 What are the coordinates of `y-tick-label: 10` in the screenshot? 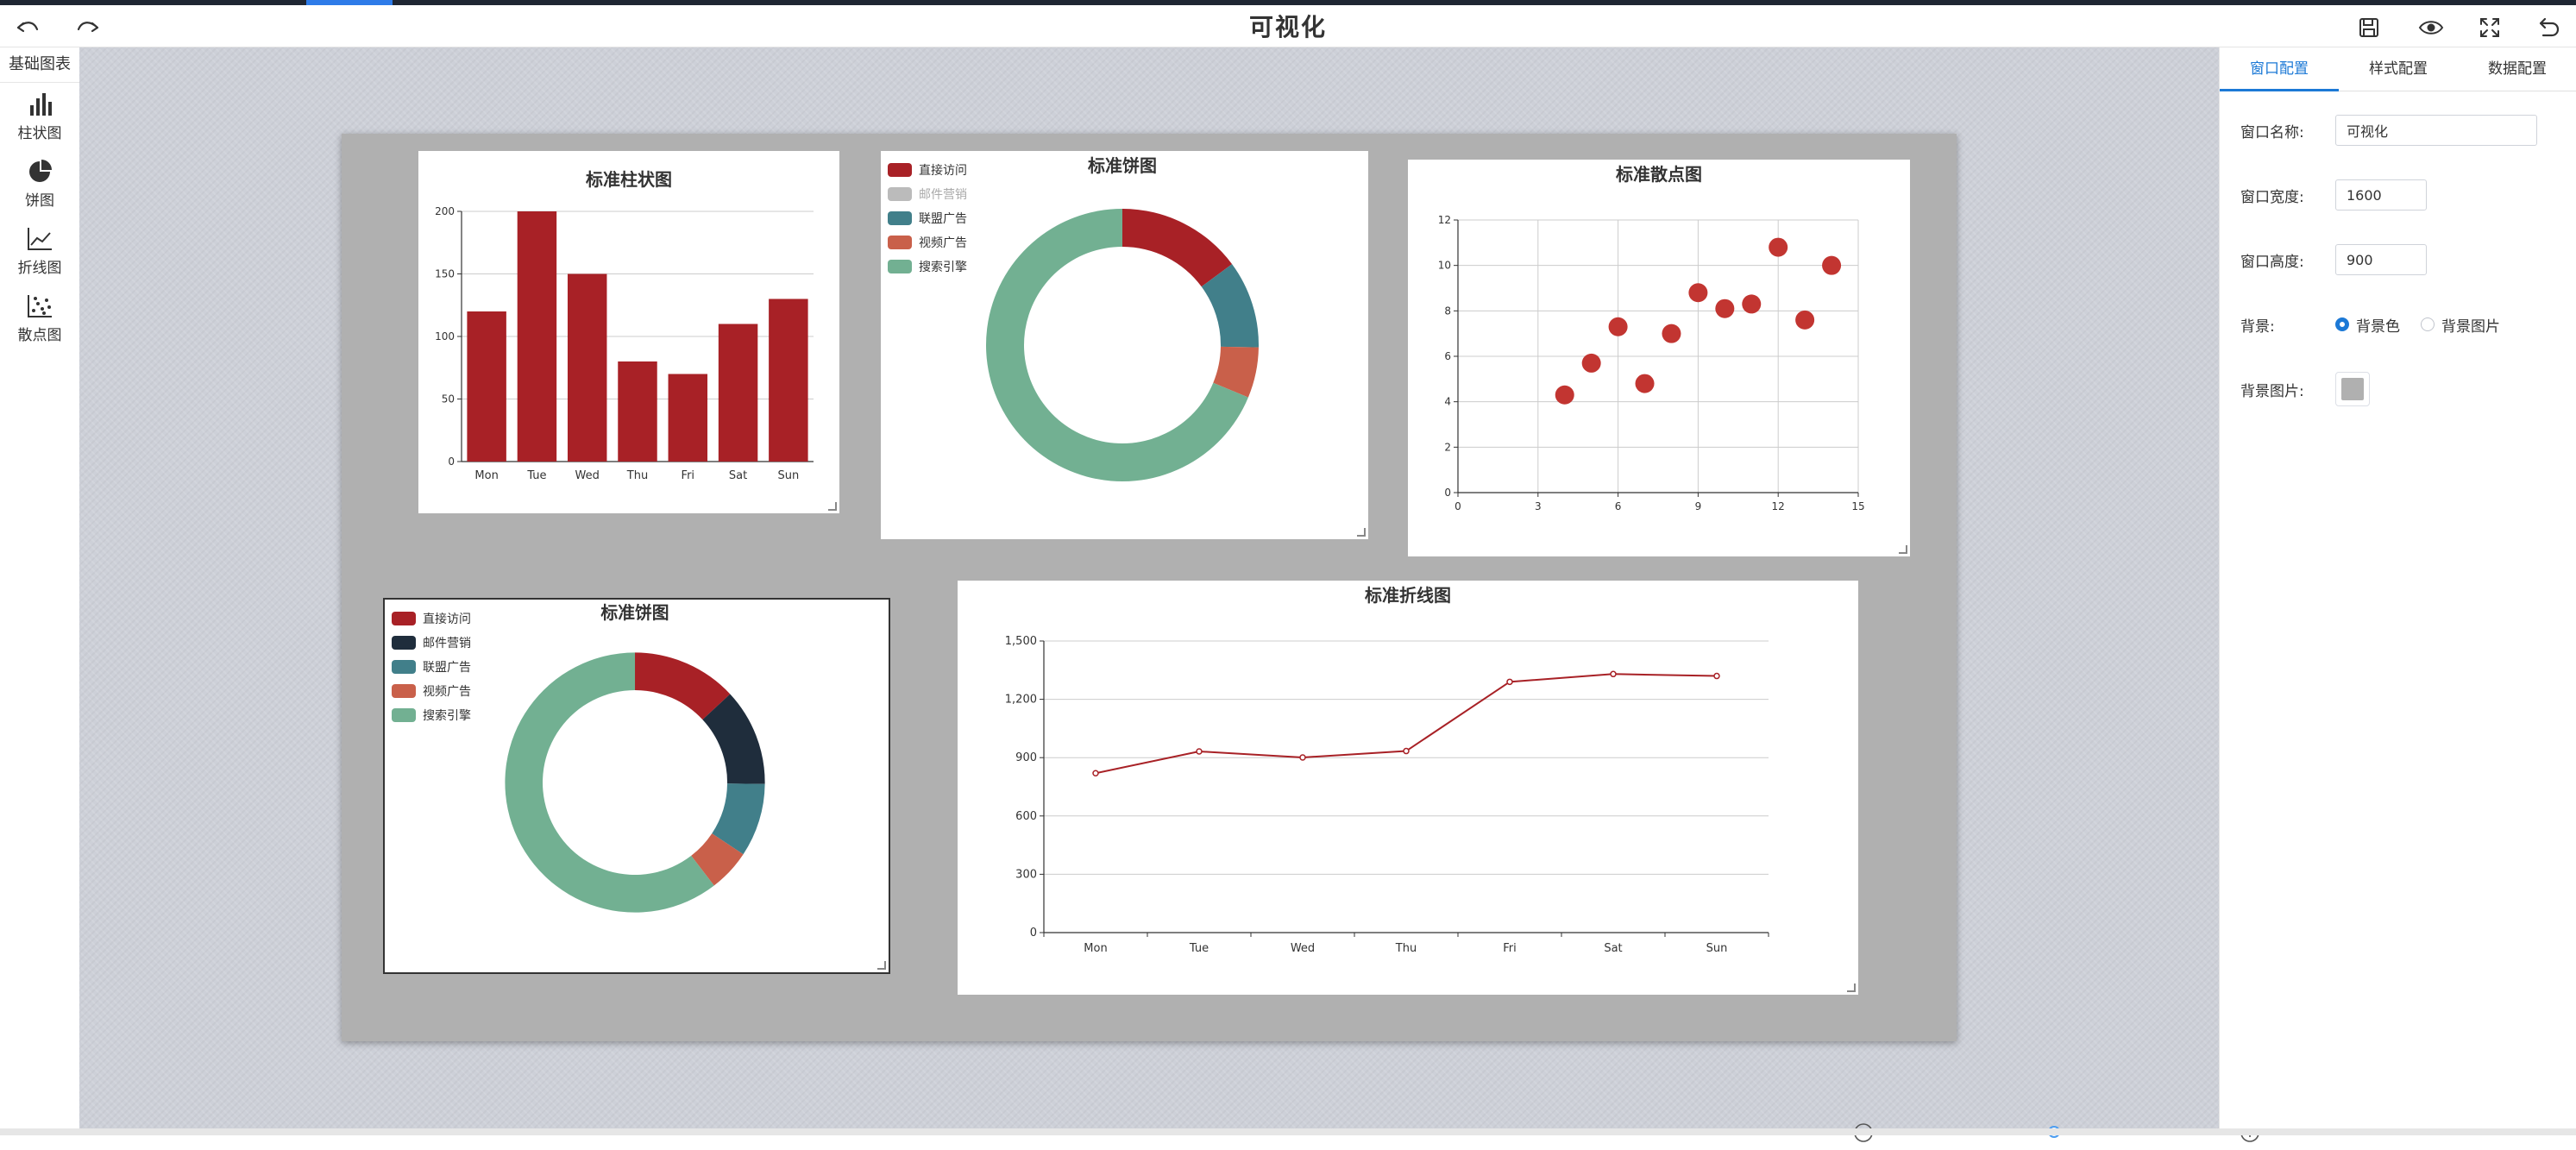 It's located at (1444, 266).